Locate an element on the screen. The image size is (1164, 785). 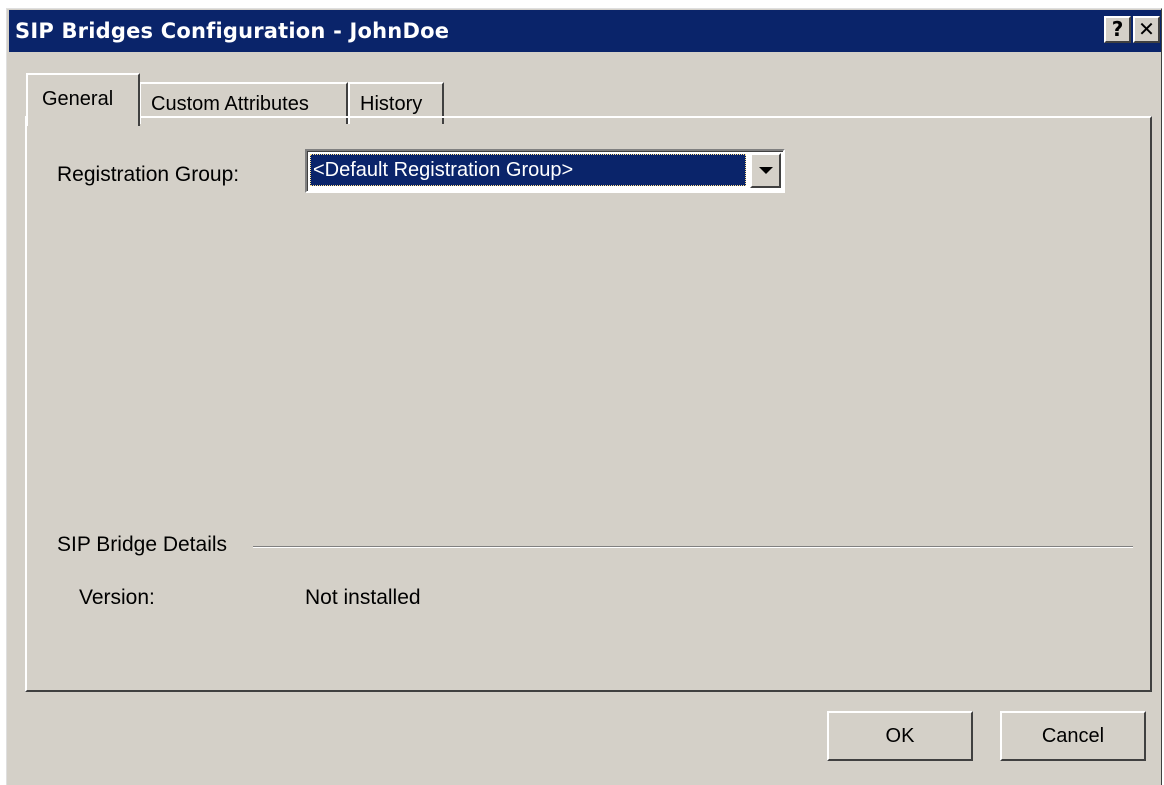
close-icon: ✕ is located at coordinates (1146, 29).